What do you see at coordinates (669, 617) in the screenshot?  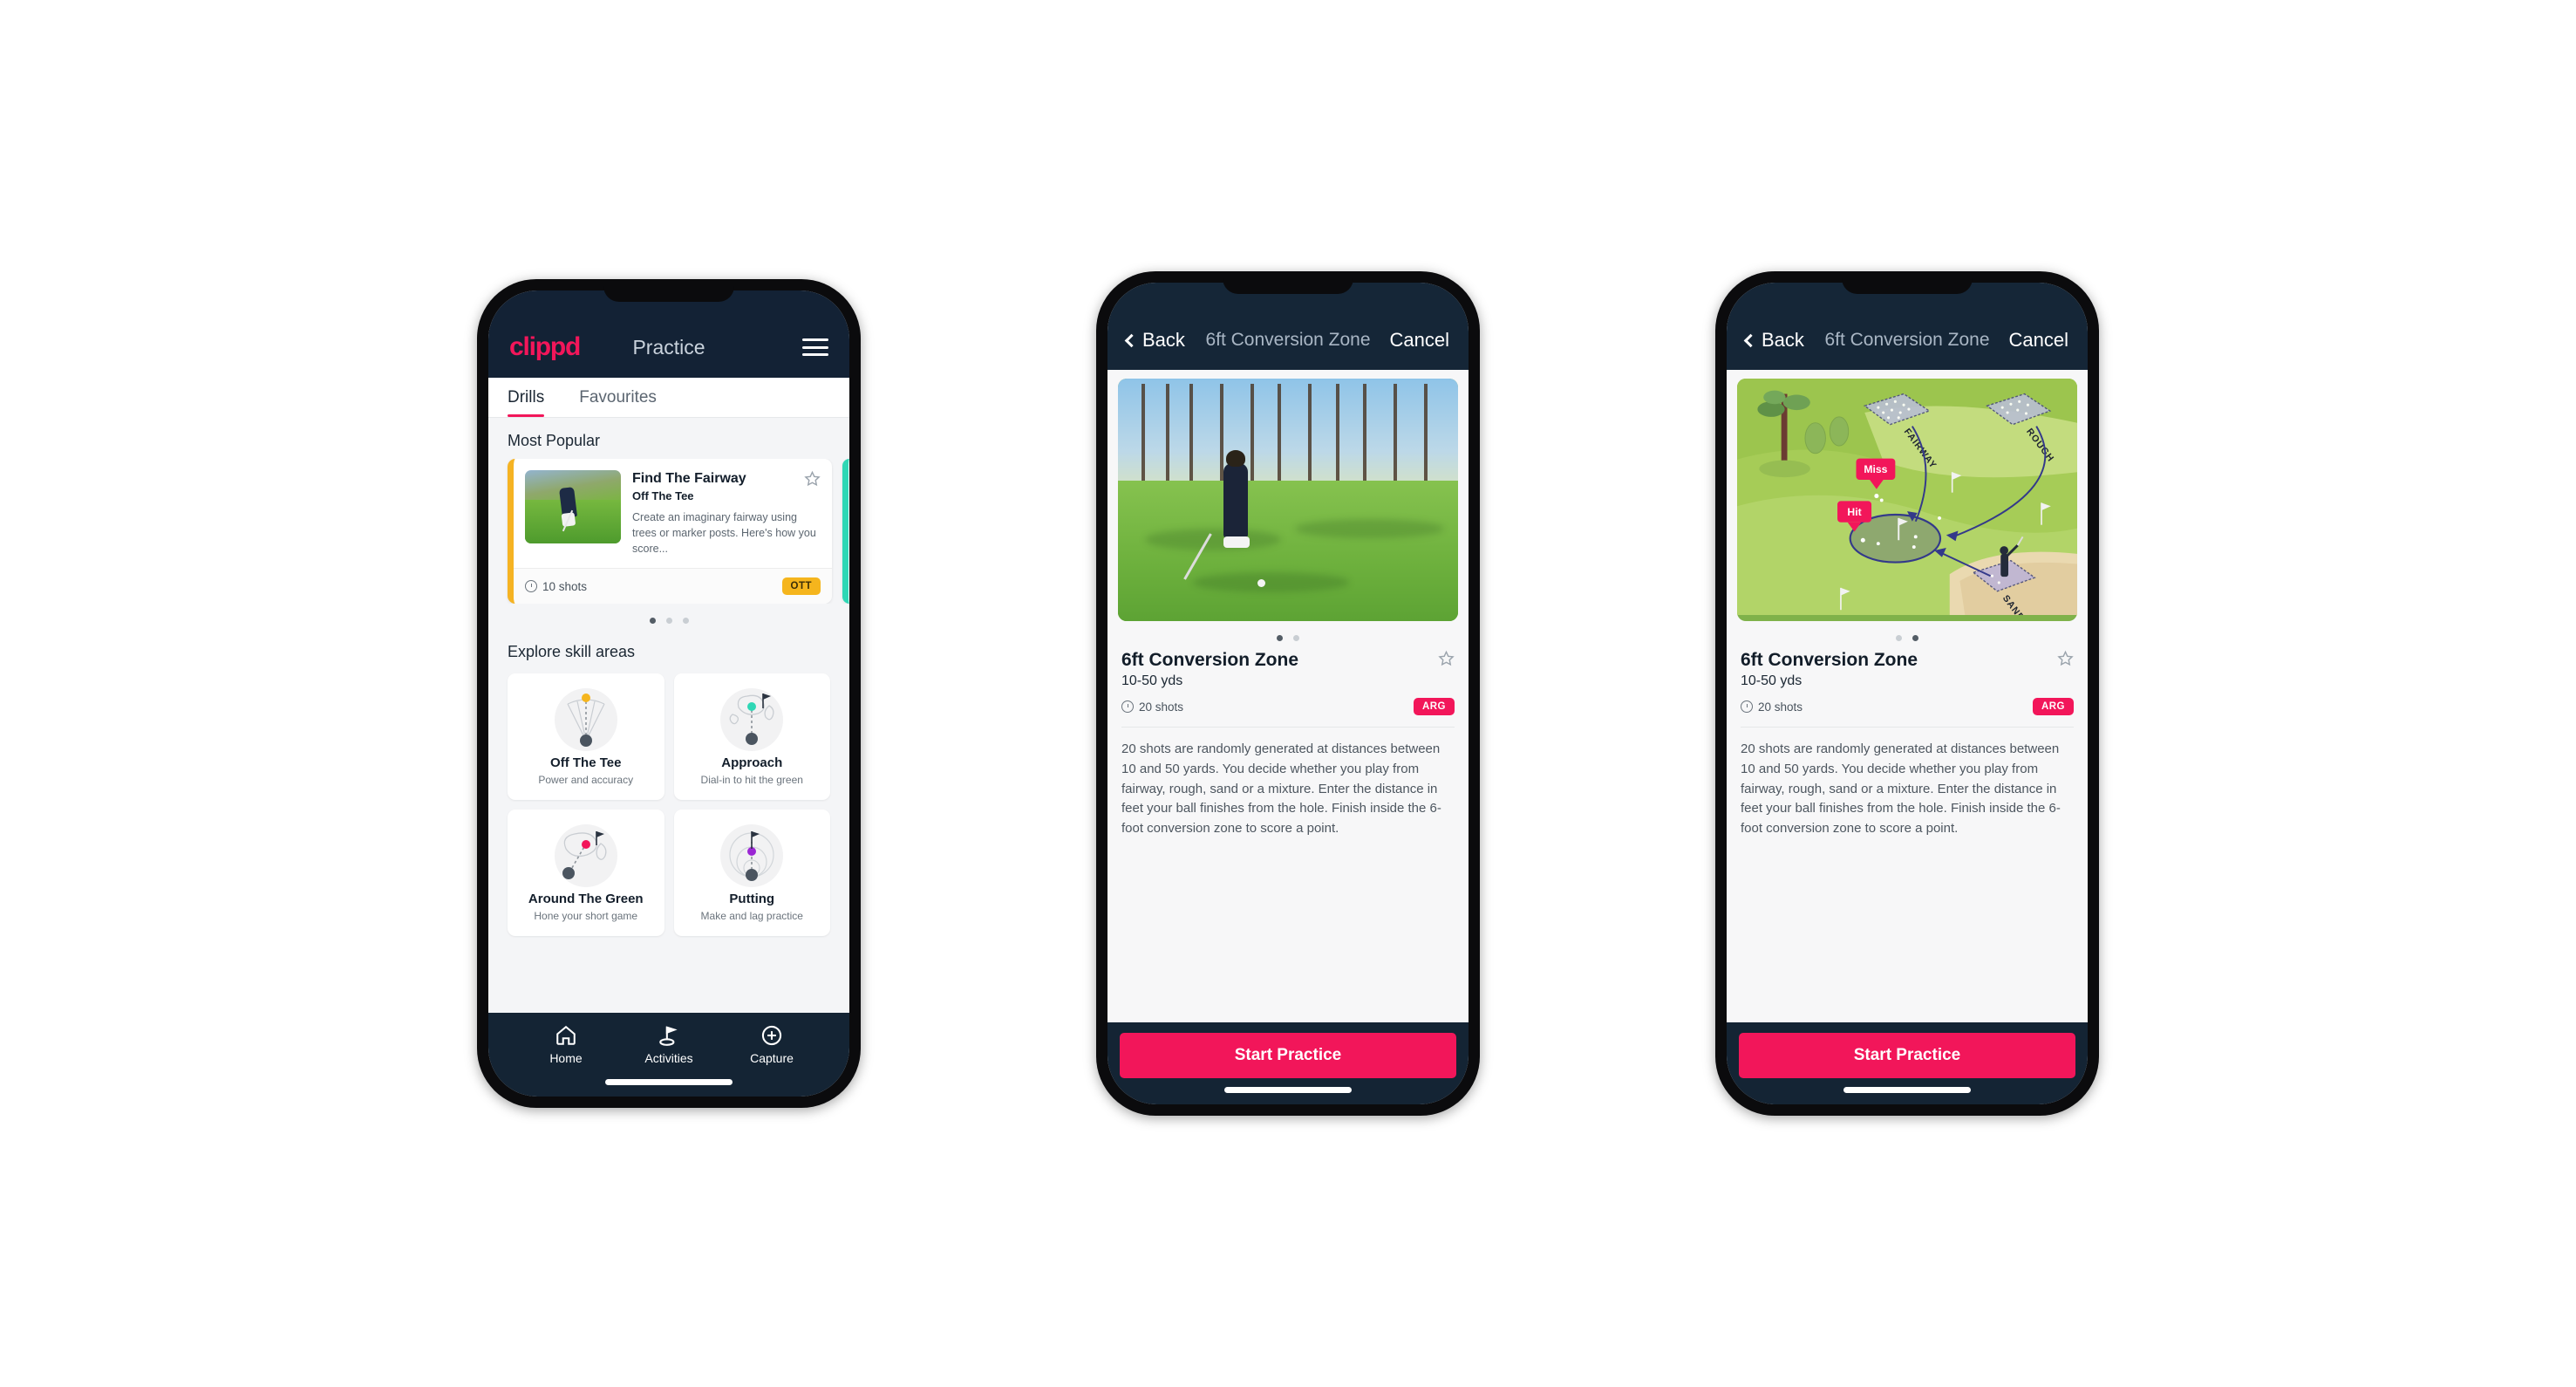 I see `carousel-dots` at bounding box center [669, 617].